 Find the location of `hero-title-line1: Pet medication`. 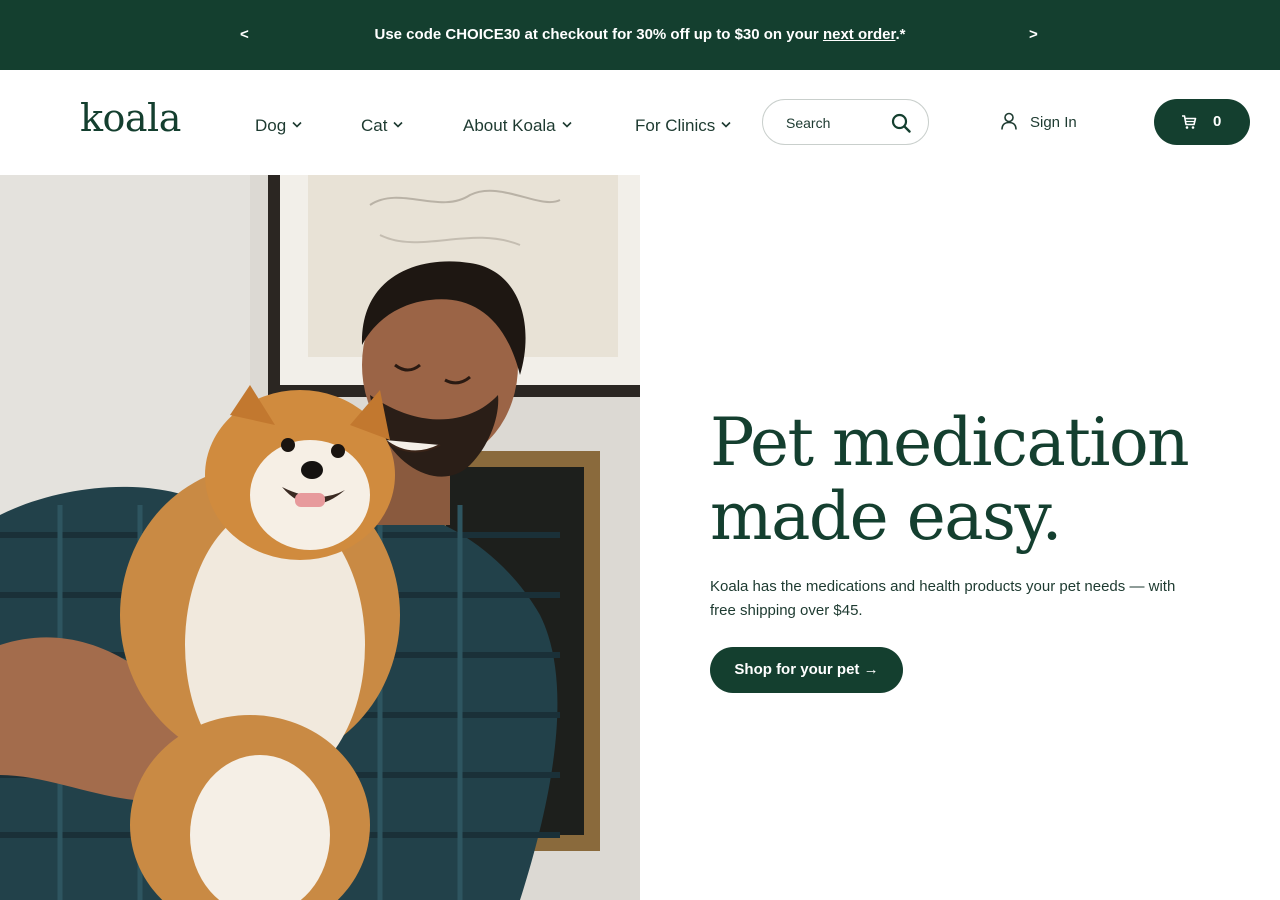

hero-title-line1: Pet medication is located at coordinates (950, 442).